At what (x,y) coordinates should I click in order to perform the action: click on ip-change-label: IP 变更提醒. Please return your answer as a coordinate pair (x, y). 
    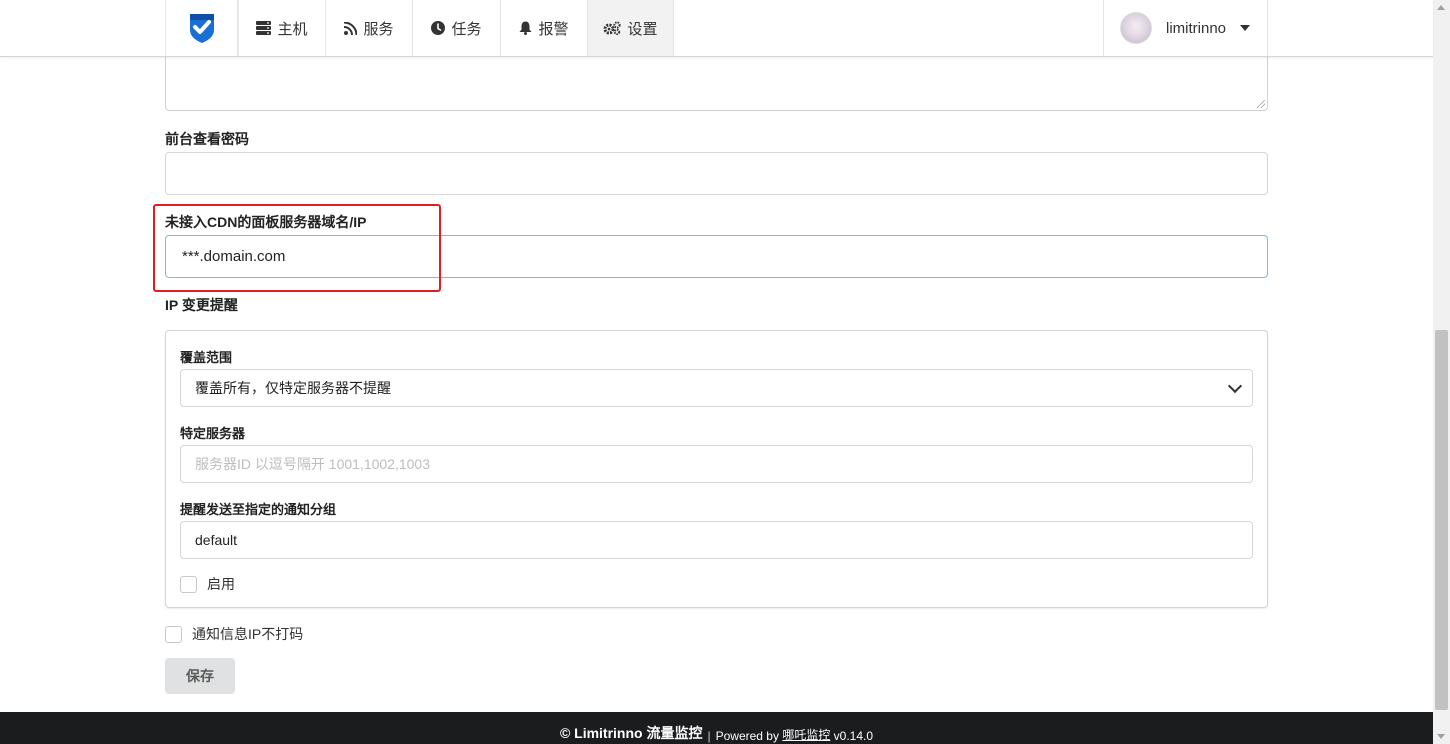
    Looking at the image, I should click on (201, 305).